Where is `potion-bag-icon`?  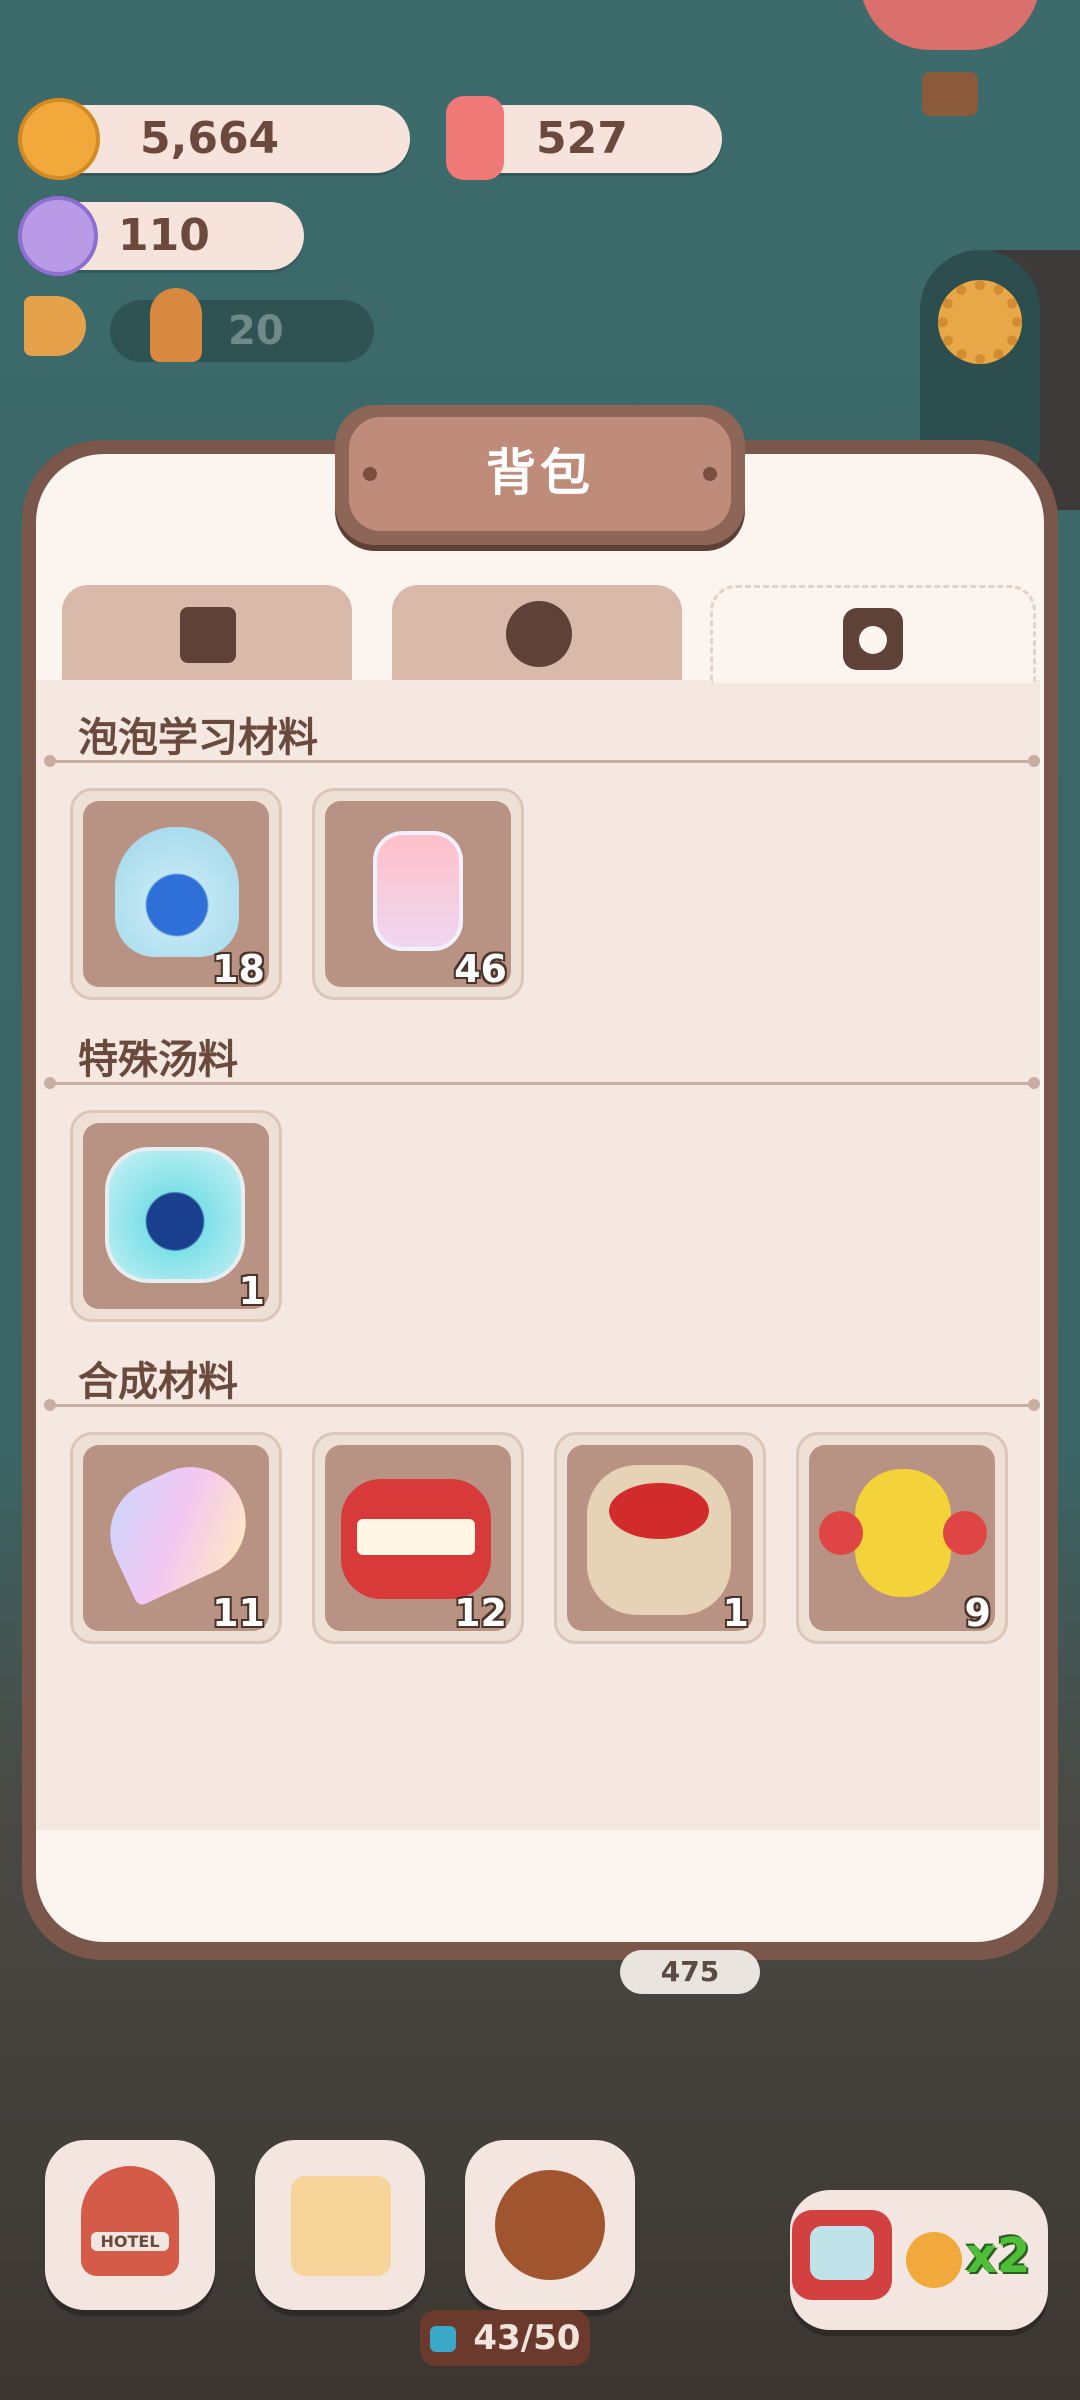
potion-bag-icon is located at coordinates (873, 639).